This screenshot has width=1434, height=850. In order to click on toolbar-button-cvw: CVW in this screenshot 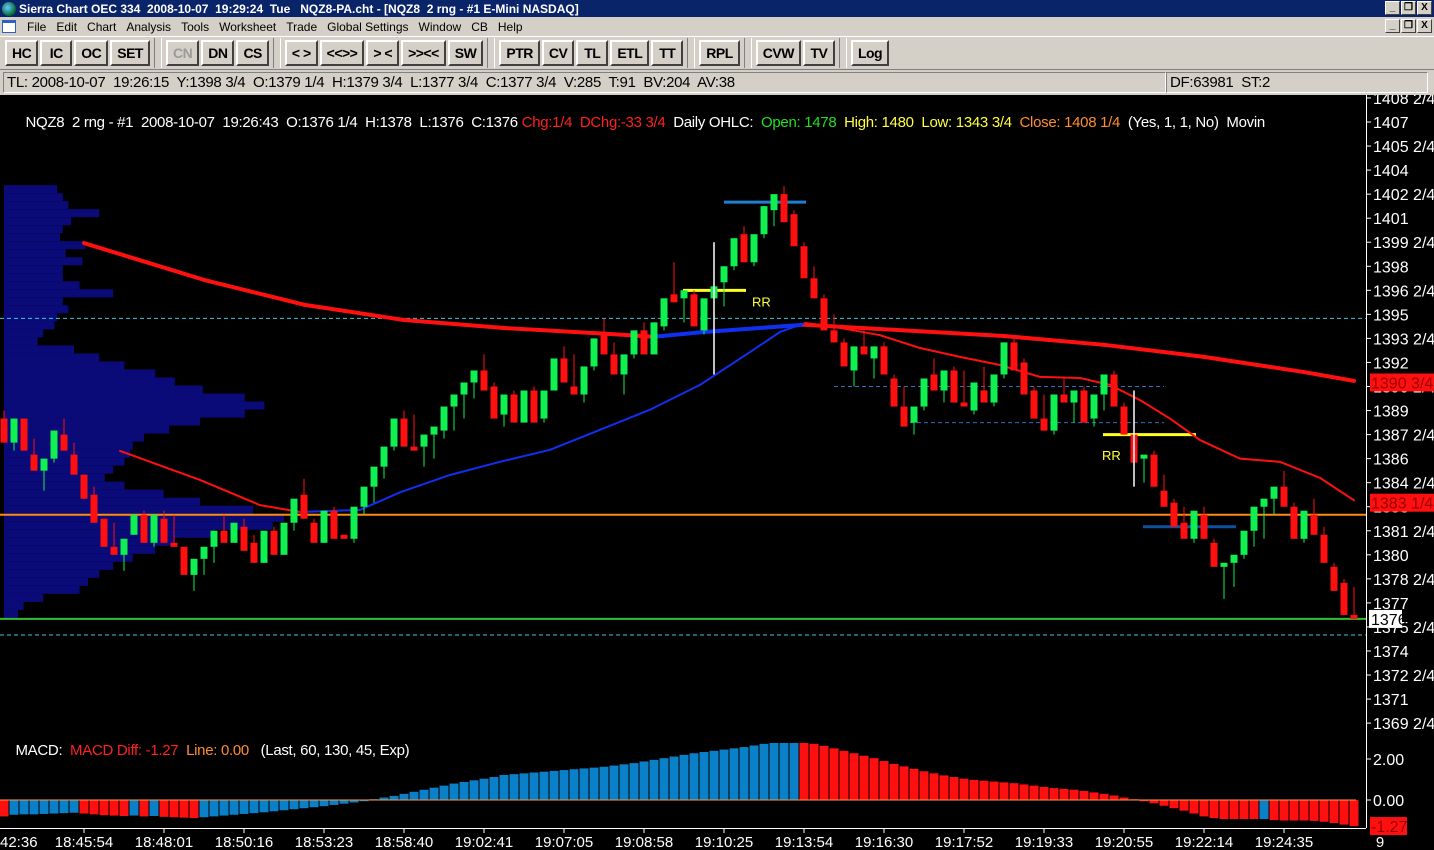, I will do `click(778, 53)`.